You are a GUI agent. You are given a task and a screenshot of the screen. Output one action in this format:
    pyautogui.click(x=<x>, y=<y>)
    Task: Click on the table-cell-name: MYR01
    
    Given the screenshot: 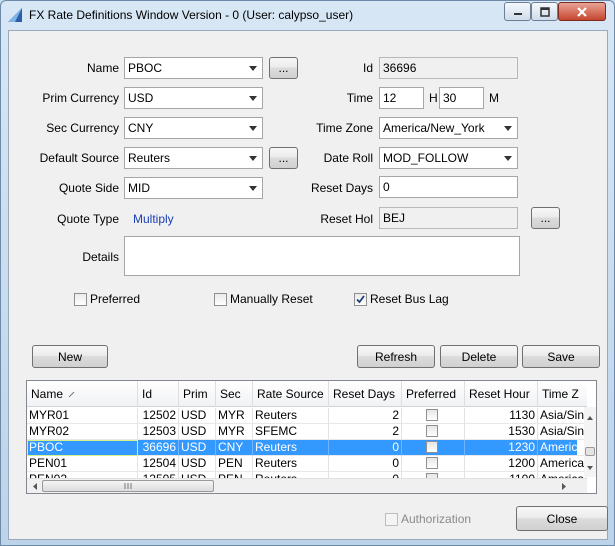 What is the action you would take?
    pyautogui.click(x=82, y=416)
    